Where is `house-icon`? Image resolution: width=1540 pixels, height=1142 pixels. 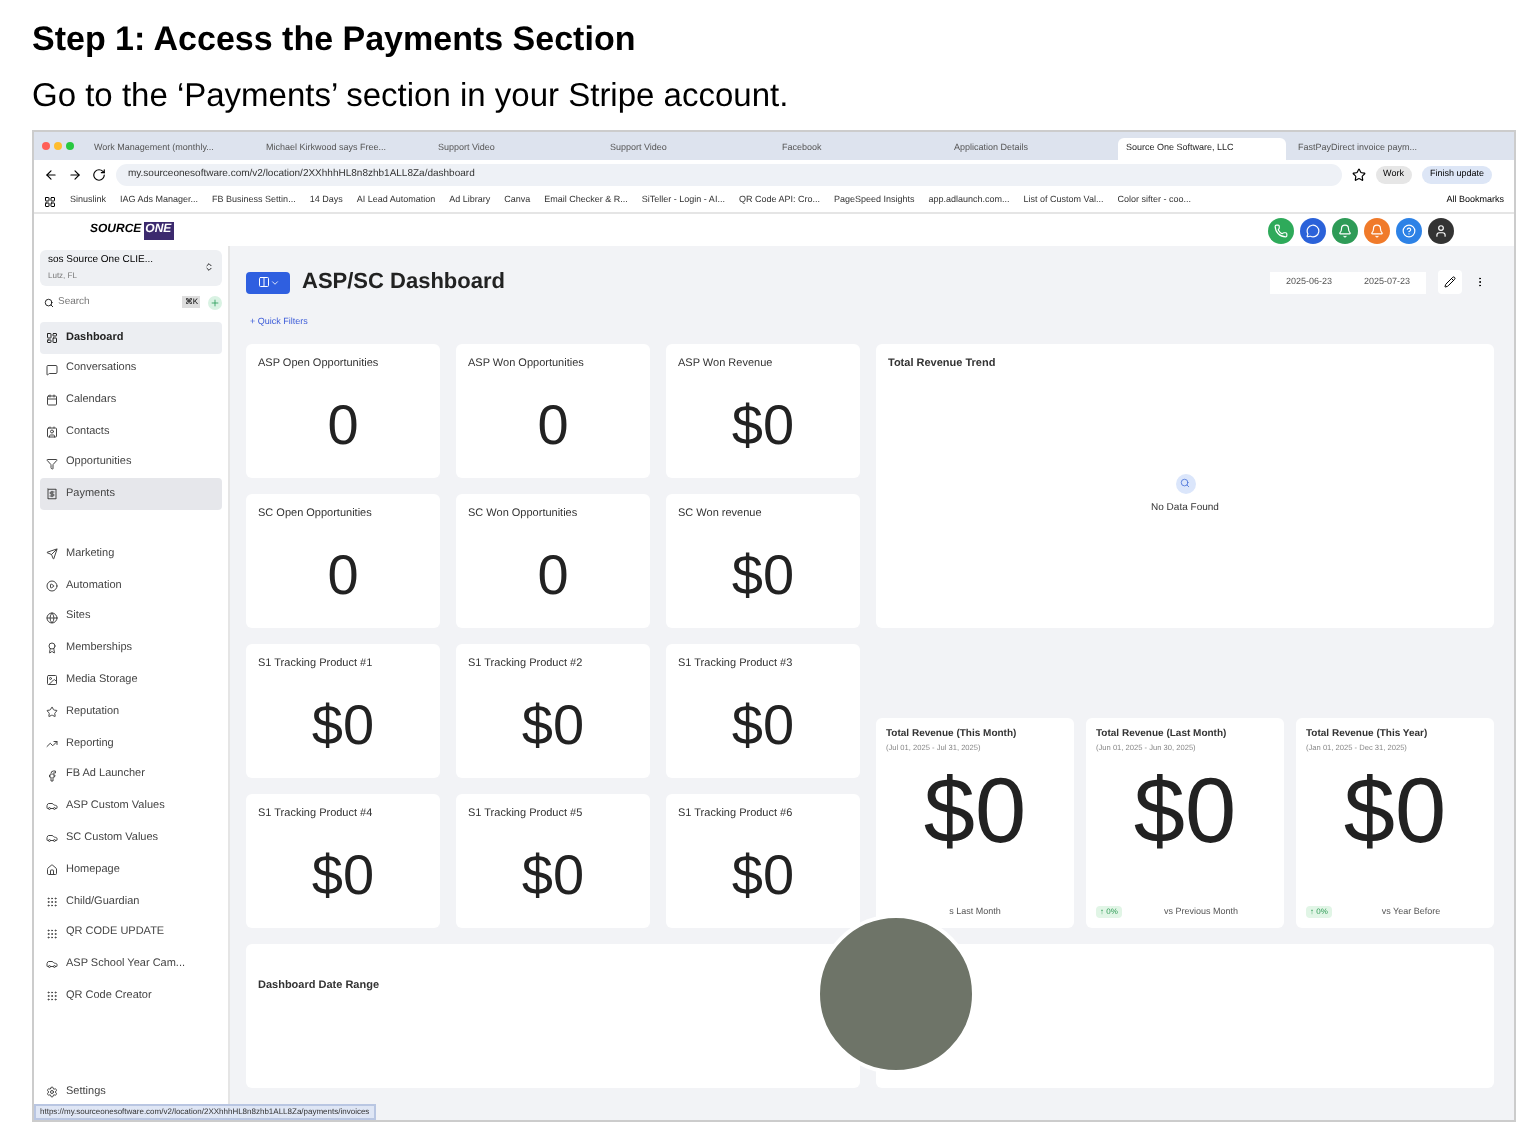 house-icon is located at coordinates (52, 869).